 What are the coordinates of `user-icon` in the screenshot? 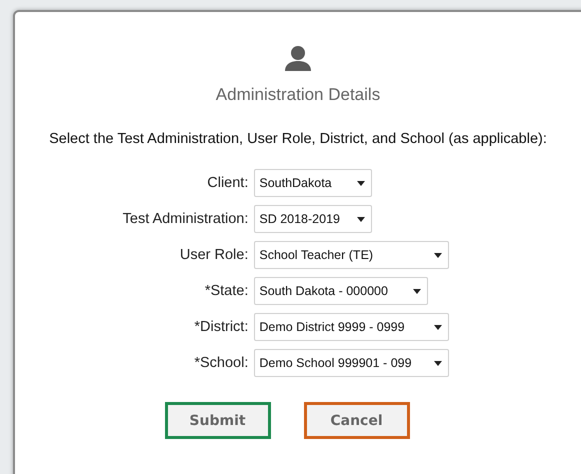 It's located at (298, 58).